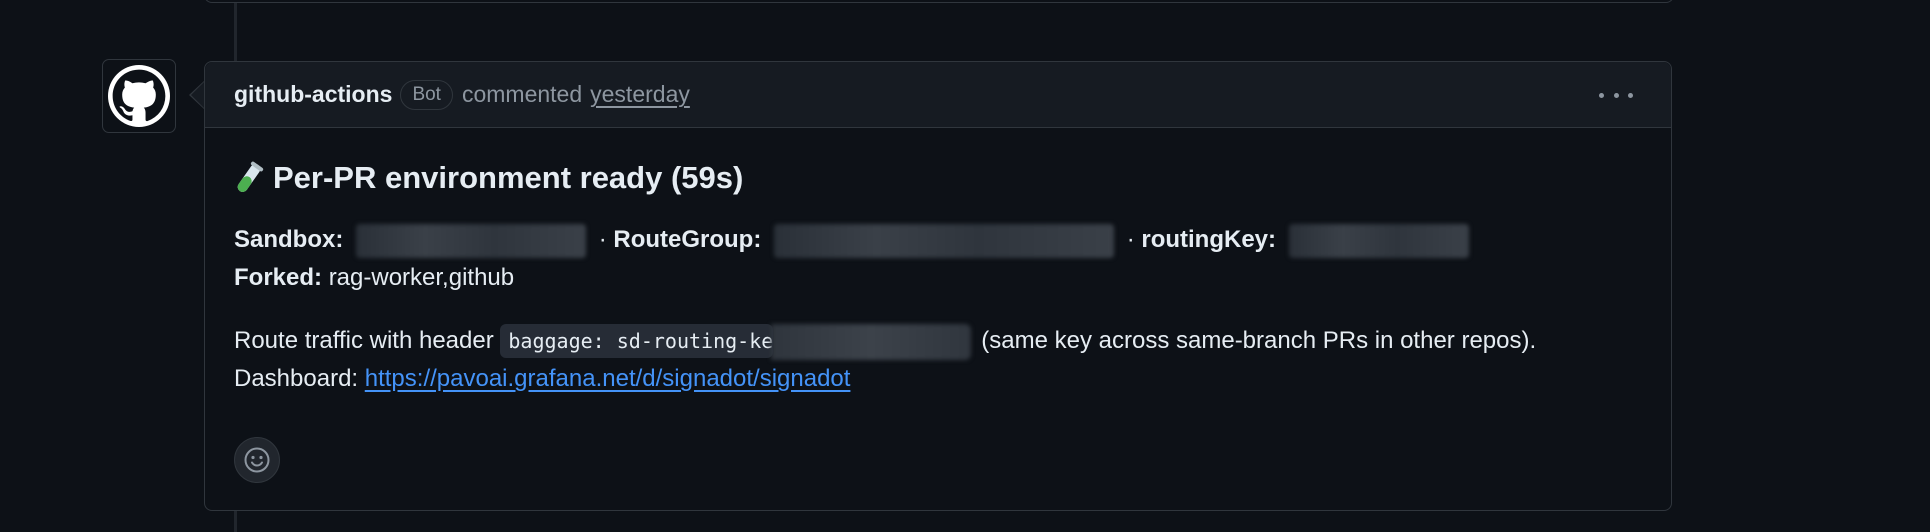  I want to click on kebab-horizontal-icon, so click(1616, 95).